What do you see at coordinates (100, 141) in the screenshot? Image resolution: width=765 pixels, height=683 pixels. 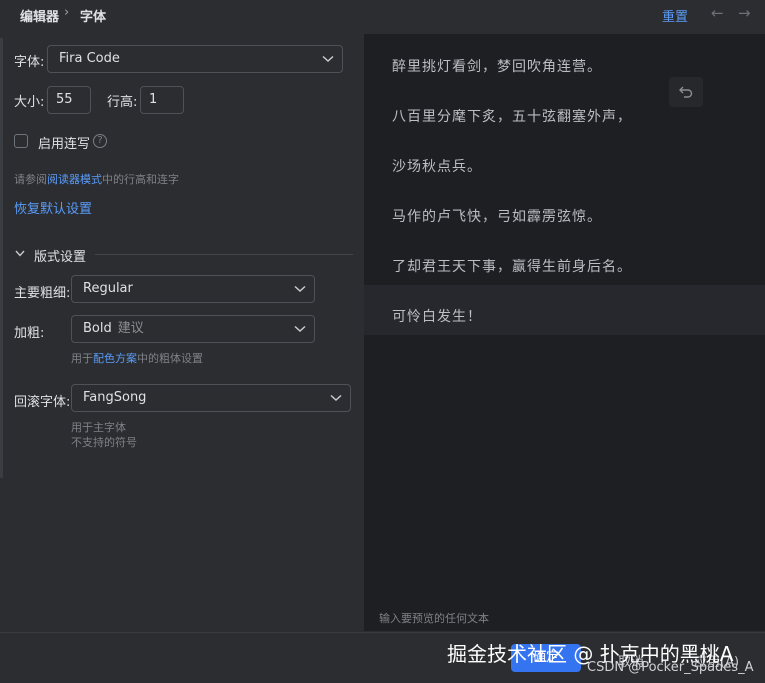 I see `help-icon: ?` at bounding box center [100, 141].